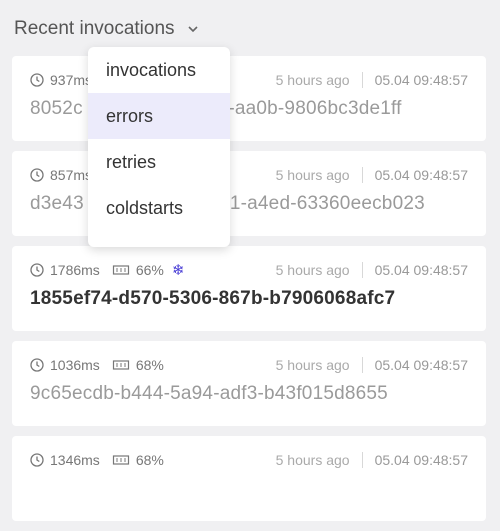 This screenshot has height=531, width=500. I want to click on dropdown-option-errors: errors, so click(159, 116).